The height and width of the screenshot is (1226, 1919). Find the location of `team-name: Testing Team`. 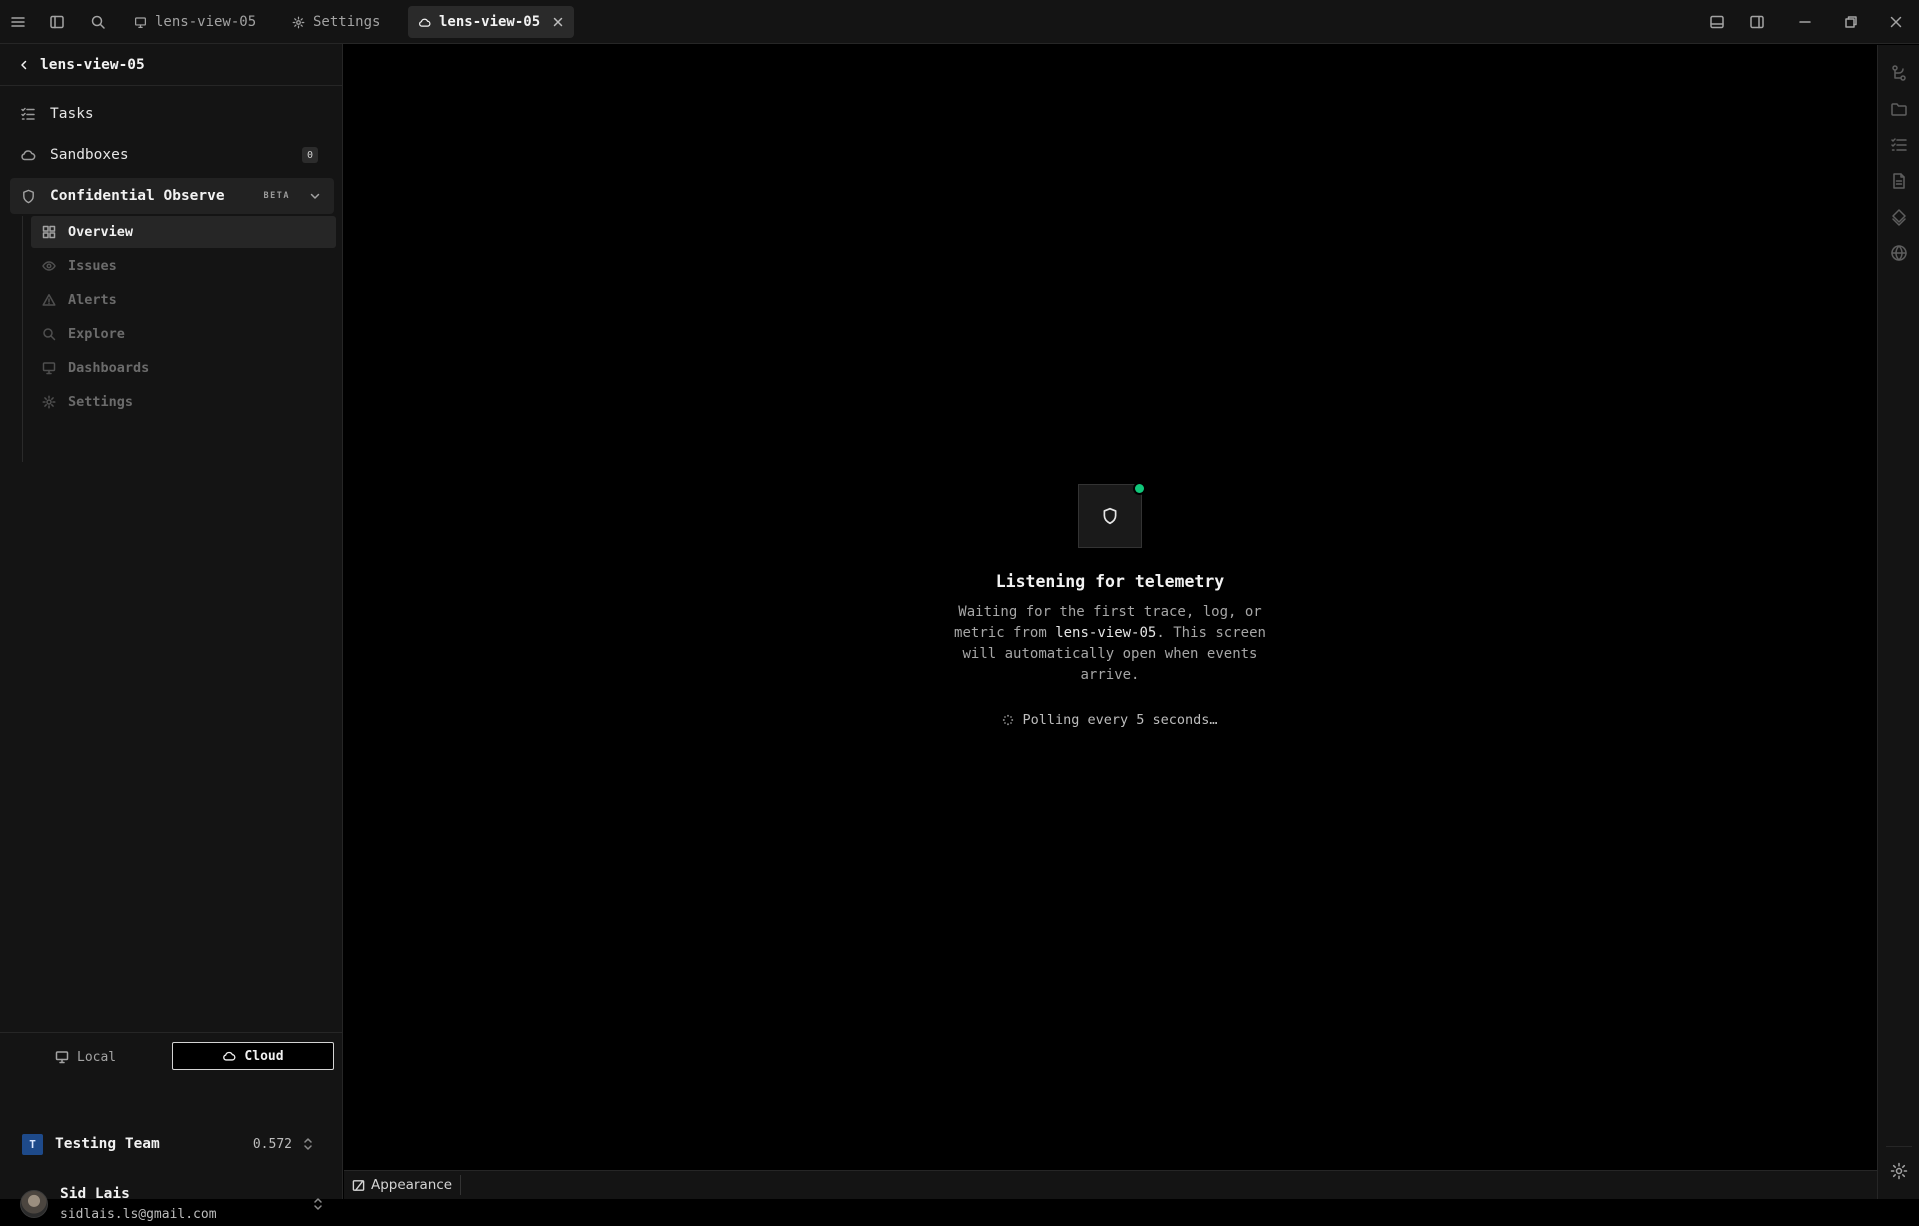

team-name: Testing Team is located at coordinates (107, 1144).